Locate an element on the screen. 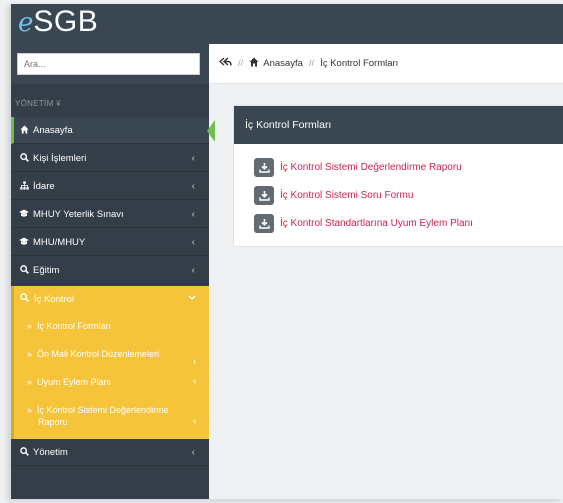  submenu-item-label: İç Kontrol Formları is located at coordinates (74, 326).